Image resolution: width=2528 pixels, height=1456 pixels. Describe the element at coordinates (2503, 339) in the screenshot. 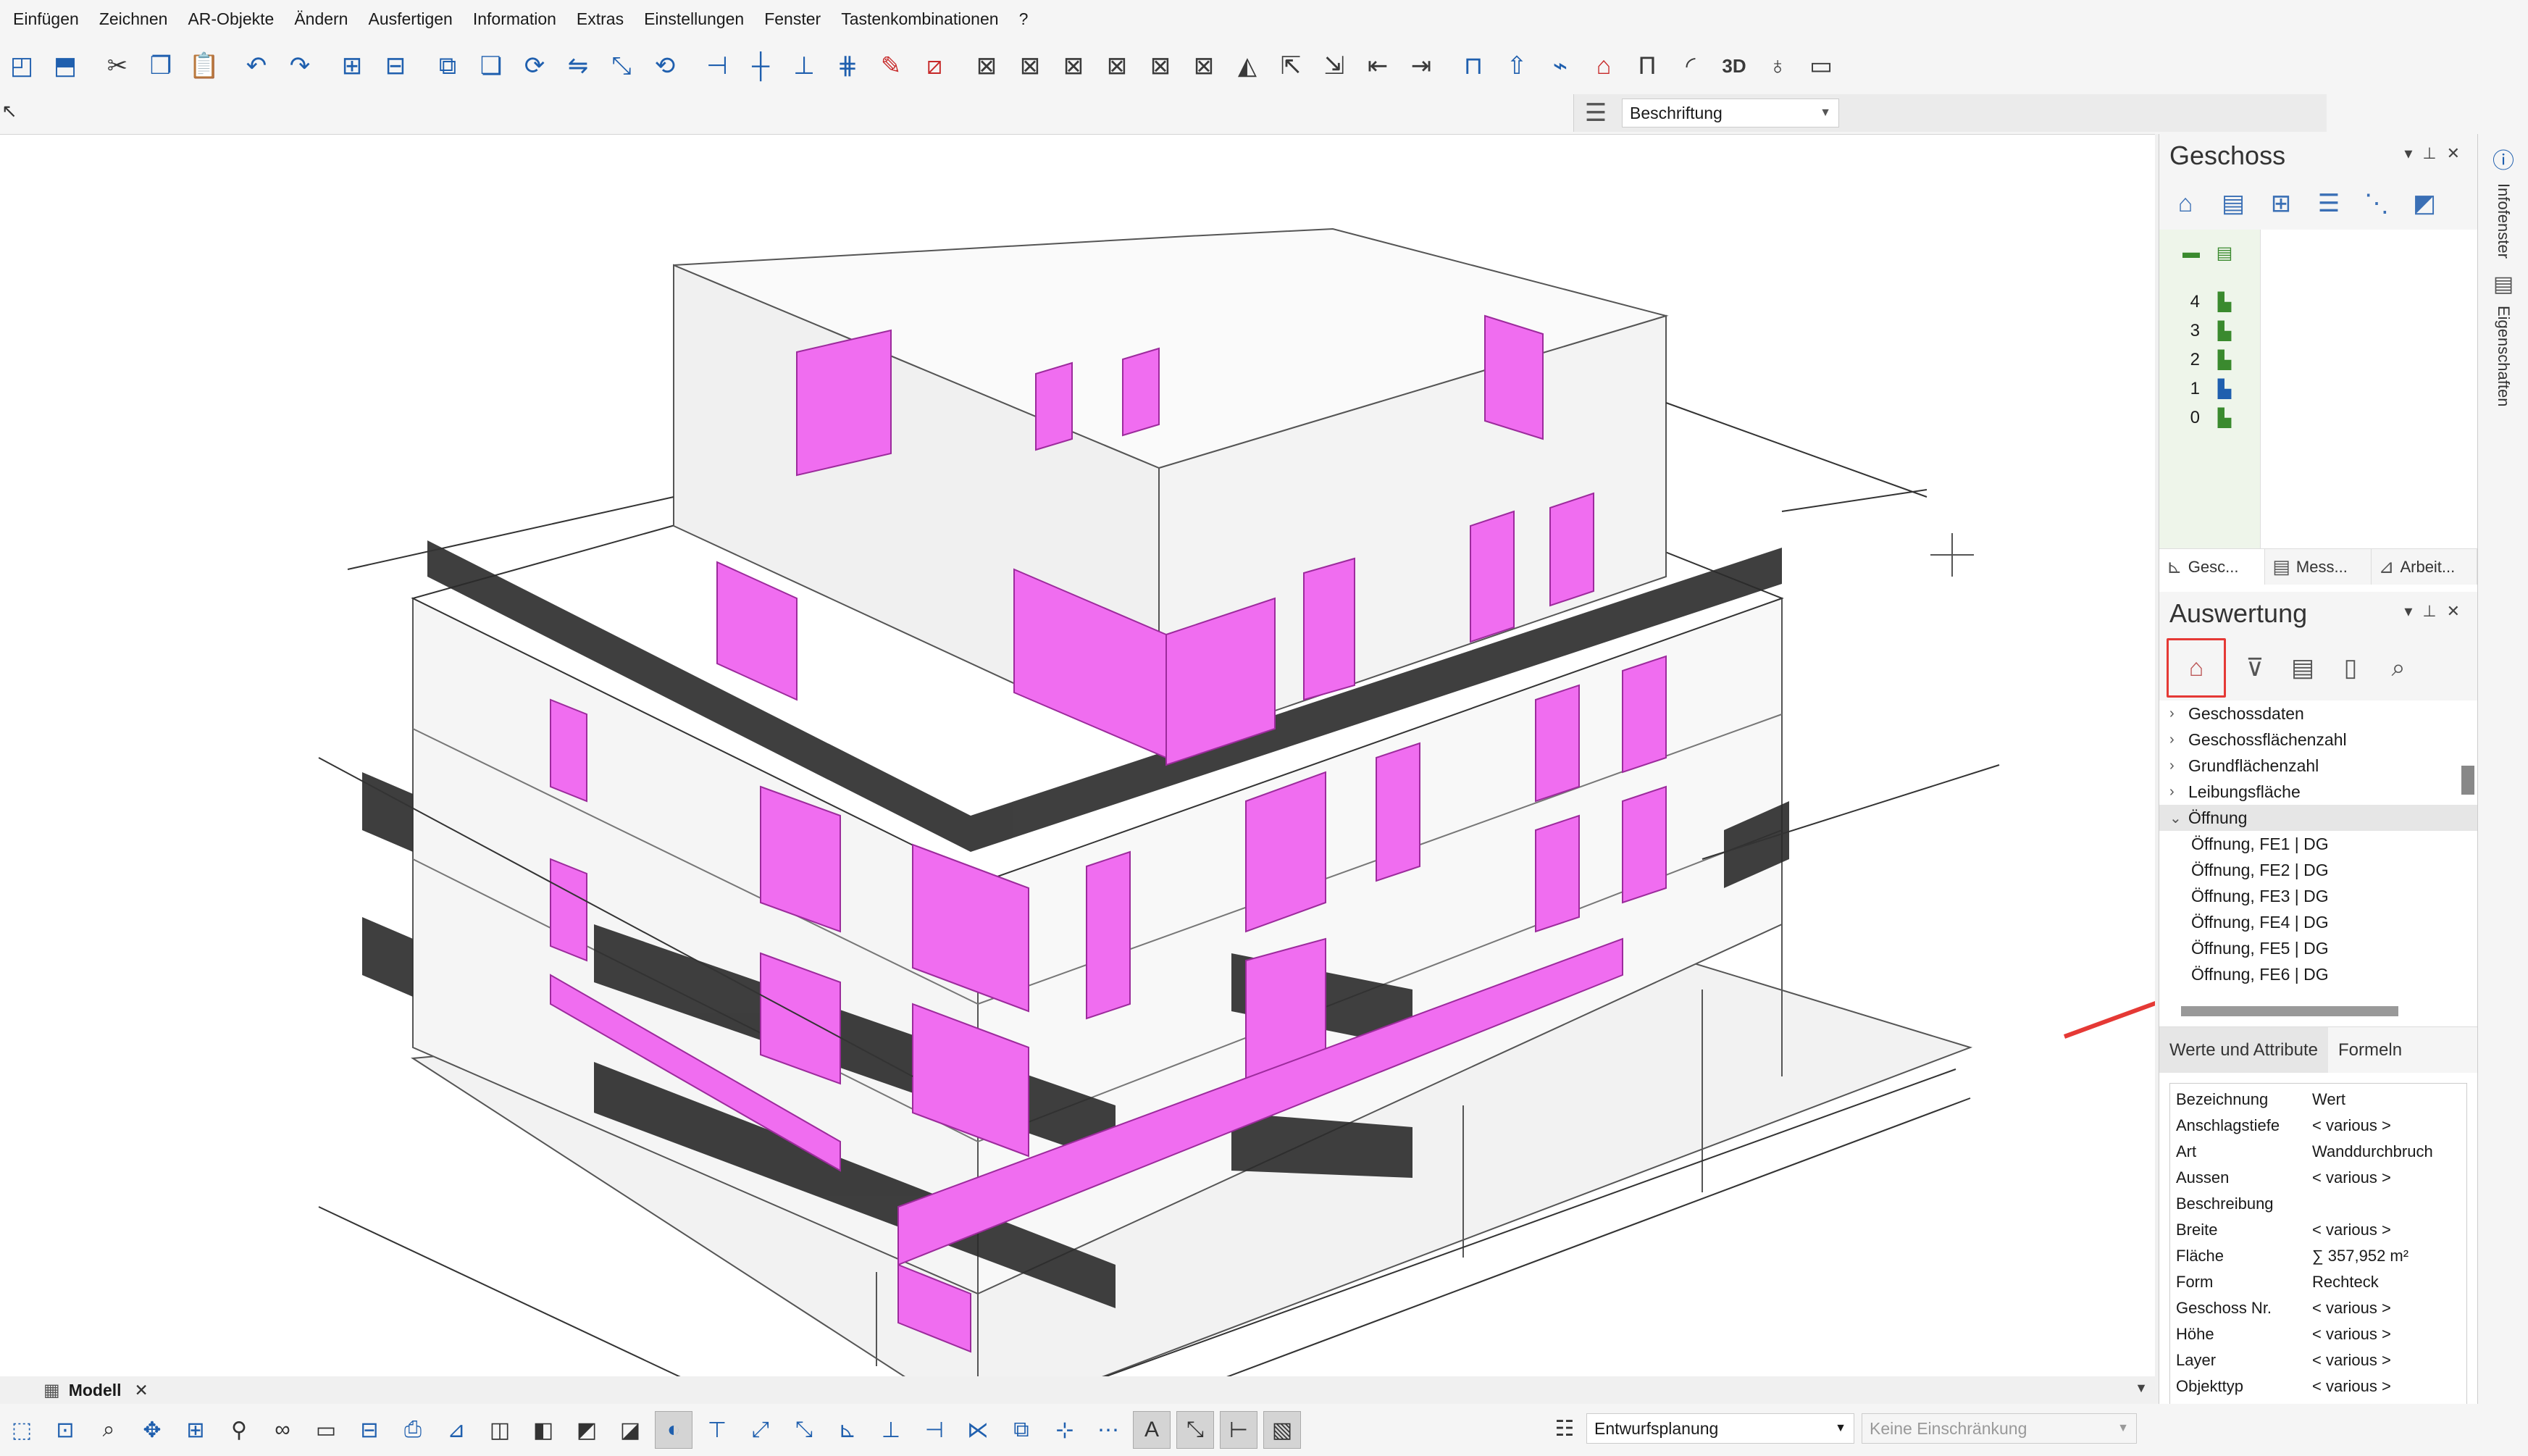

I see `eigenschaften-tab: ▤ Eigenschaften` at that location.